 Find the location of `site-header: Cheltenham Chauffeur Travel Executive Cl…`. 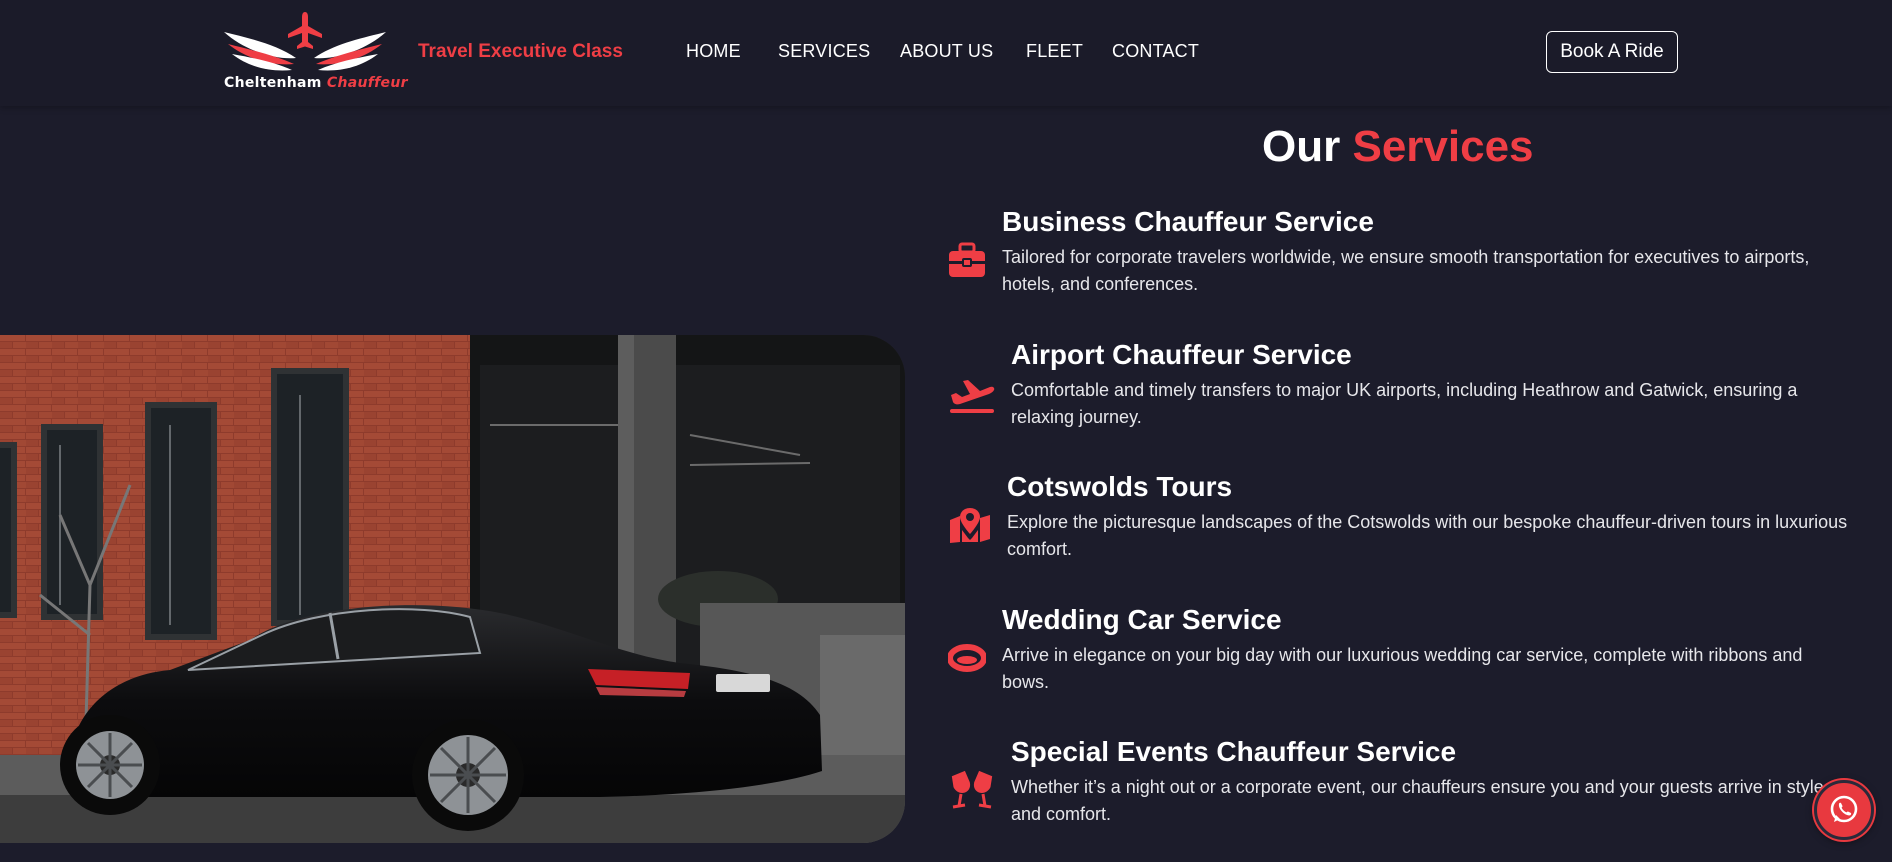

site-header: Cheltenham Chauffeur Travel Executive Cl… is located at coordinates (946, 53).